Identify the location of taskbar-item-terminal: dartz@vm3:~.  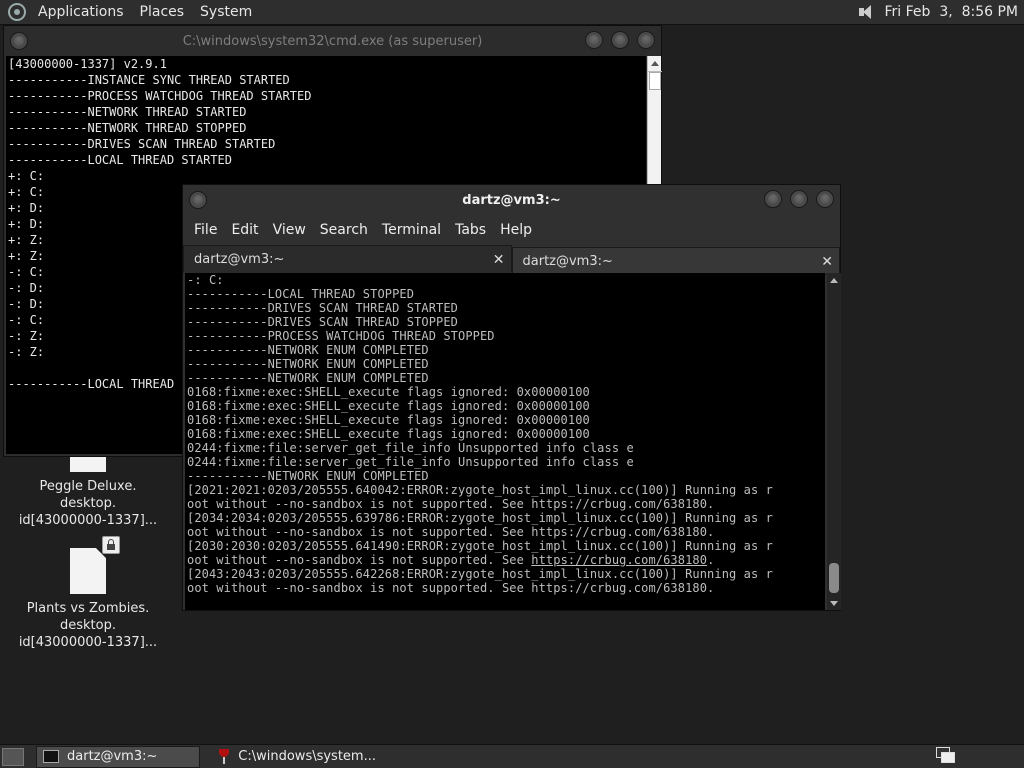
(118, 756).